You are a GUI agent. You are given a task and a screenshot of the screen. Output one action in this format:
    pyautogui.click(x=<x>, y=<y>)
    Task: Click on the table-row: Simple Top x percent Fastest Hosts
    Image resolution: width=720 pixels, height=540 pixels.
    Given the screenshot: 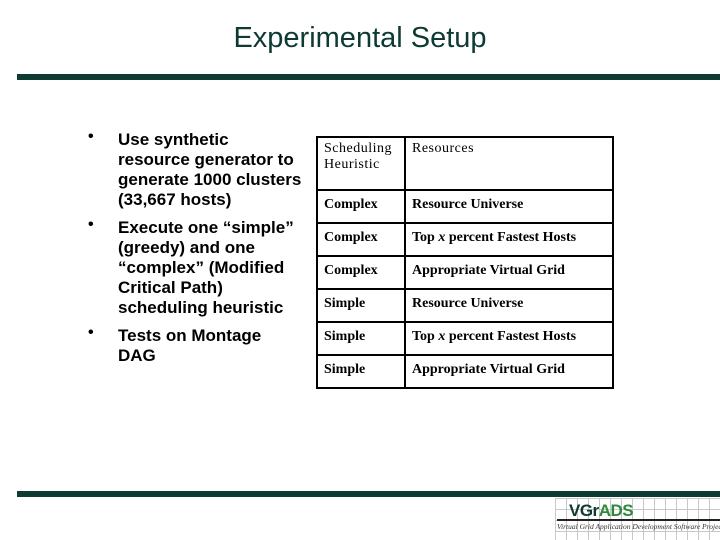 What is the action you would take?
    pyautogui.click(x=465, y=338)
    